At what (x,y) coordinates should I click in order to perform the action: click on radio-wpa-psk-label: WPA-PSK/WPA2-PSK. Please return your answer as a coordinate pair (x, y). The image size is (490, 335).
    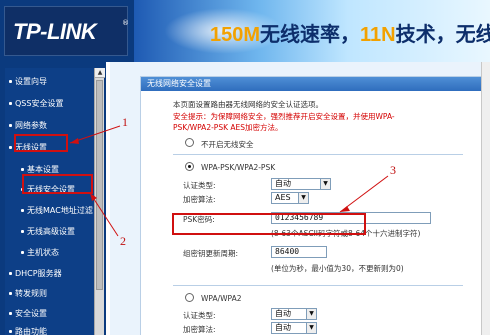
    Looking at the image, I should click on (238, 167).